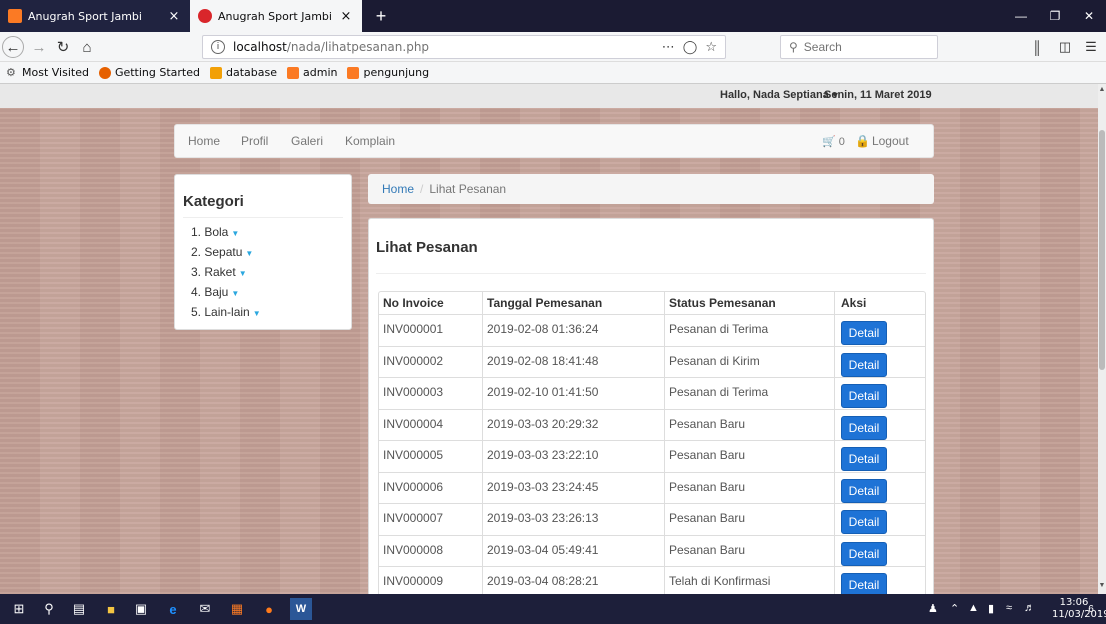  What do you see at coordinates (431, 361) in the screenshot?
I see `invoice-cell: INV000002` at bounding box center [431, 361].